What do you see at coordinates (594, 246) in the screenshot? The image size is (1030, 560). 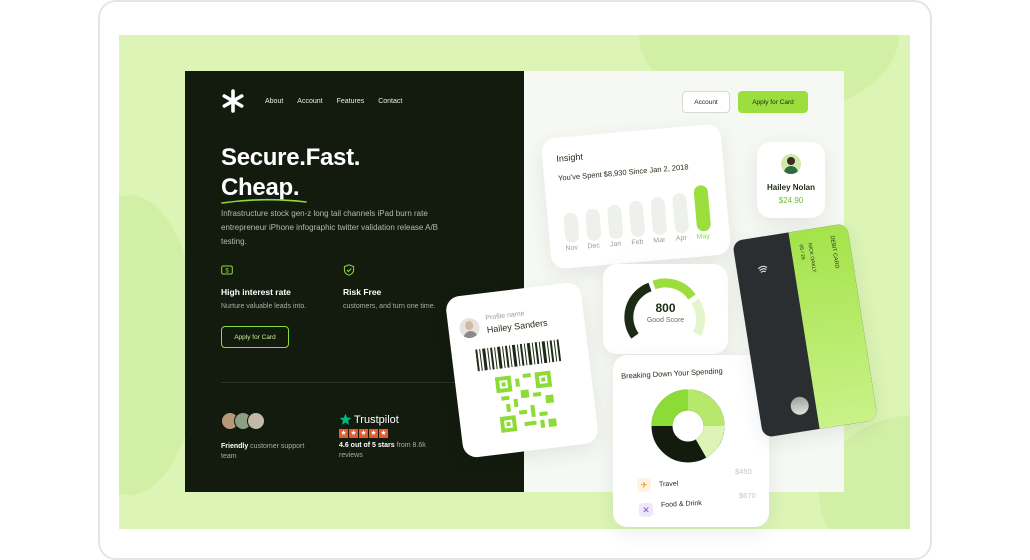 I see `month-label: Dec` at bounding box center [594, 246].